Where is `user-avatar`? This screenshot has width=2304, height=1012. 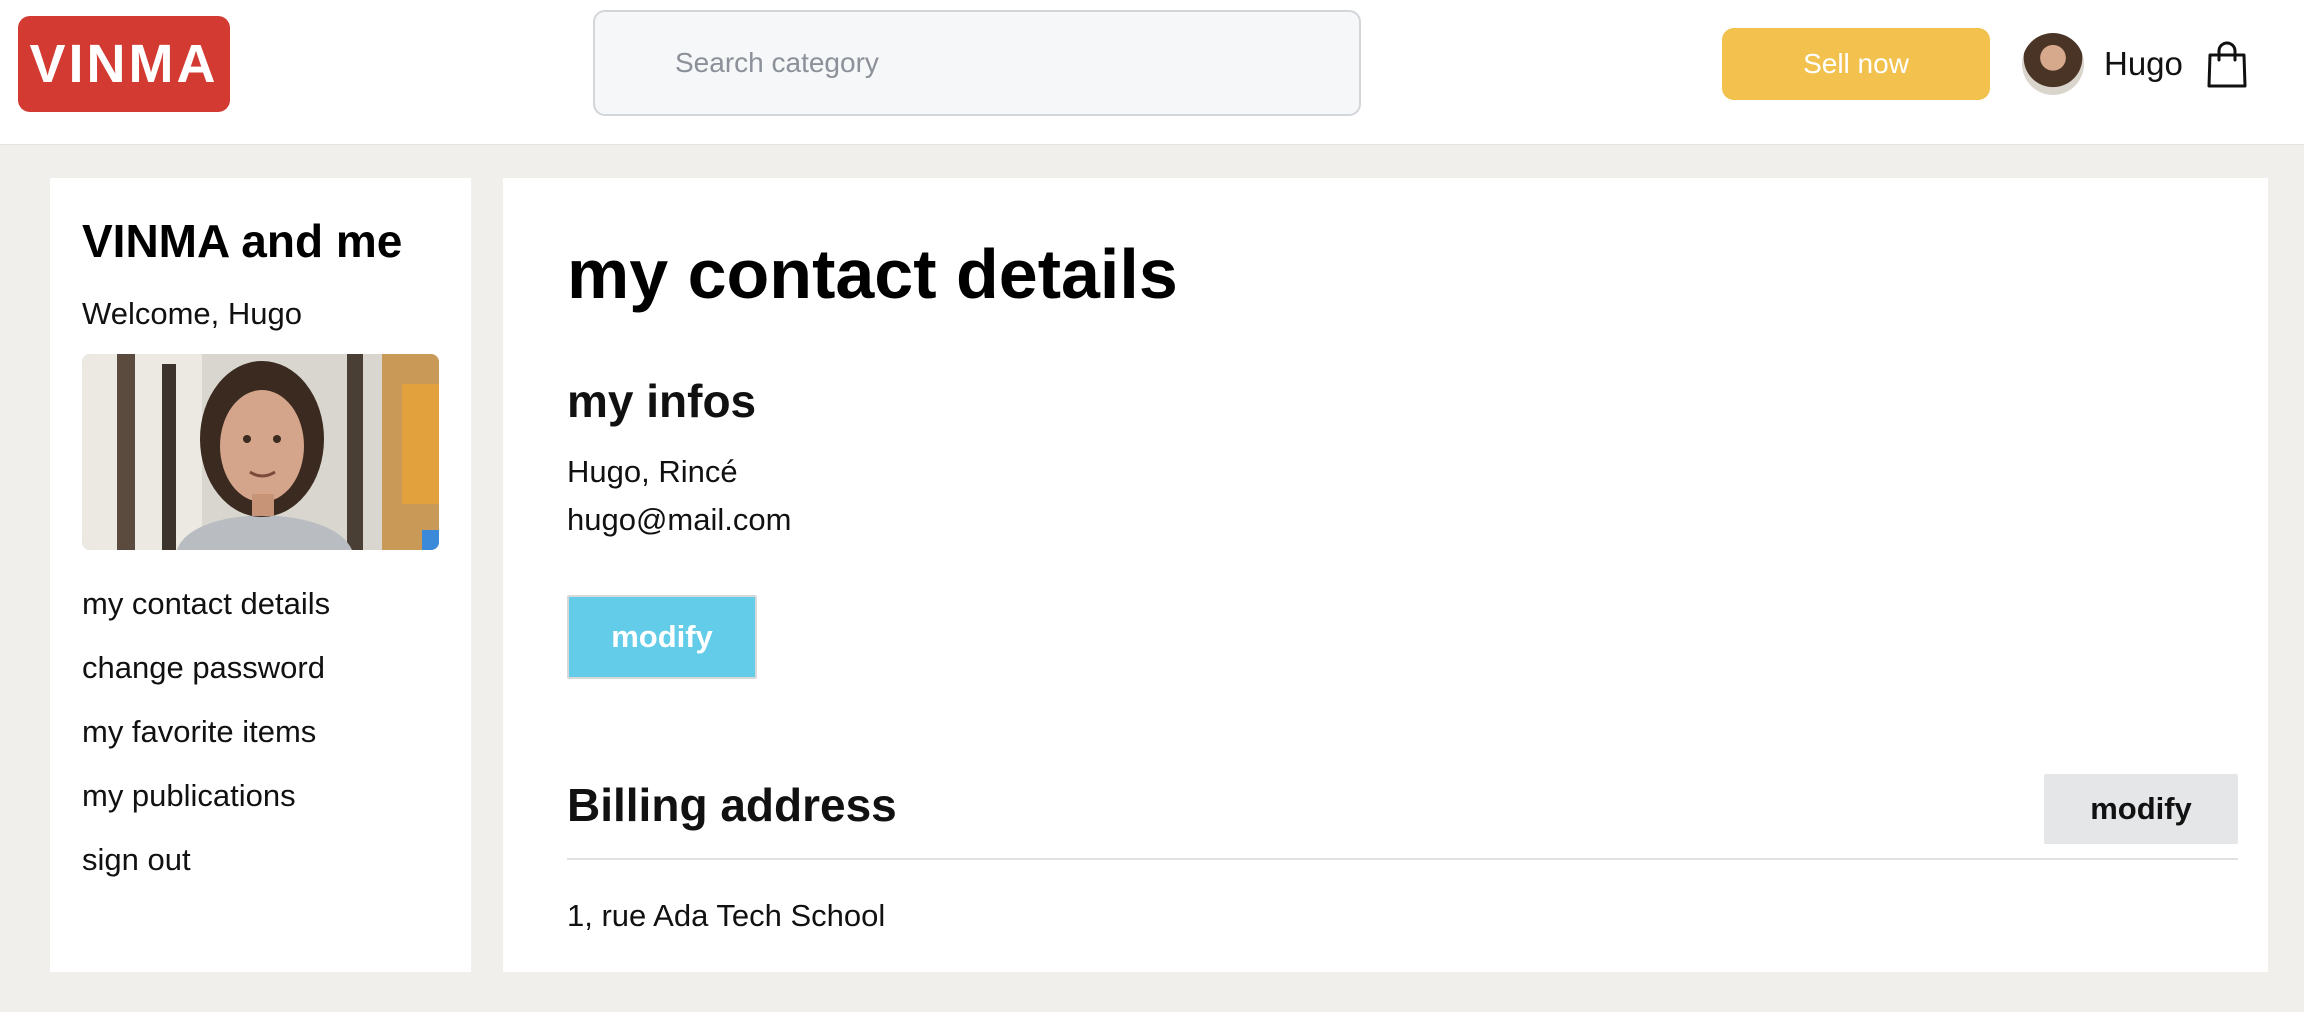
user-avatar is located at coordinates (2053, 64).